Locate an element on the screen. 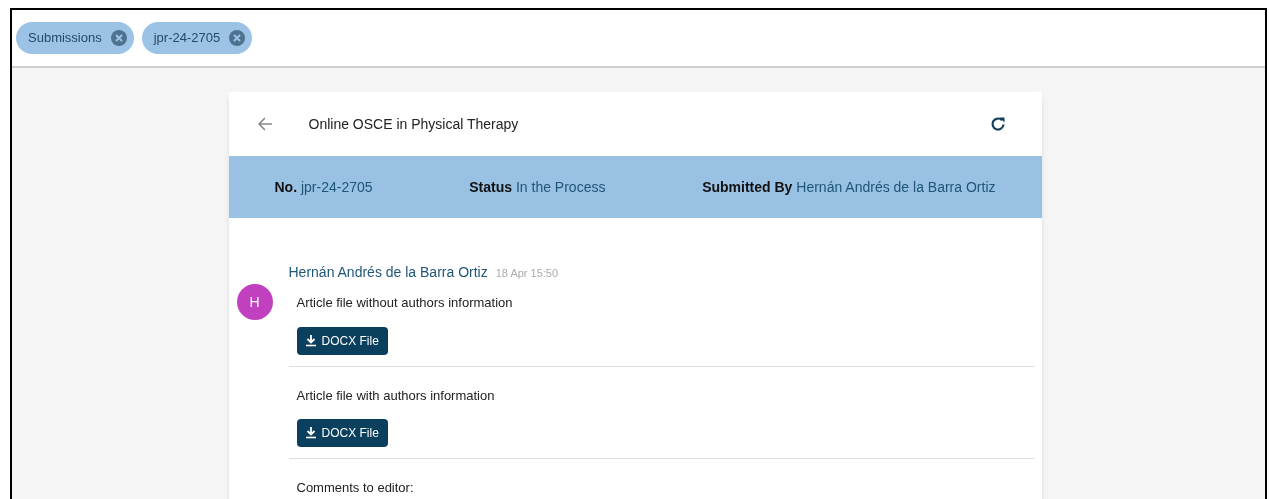 The width and height of the screenshot is (1269, 499). avatar: H is located at coordinates (254, 302).